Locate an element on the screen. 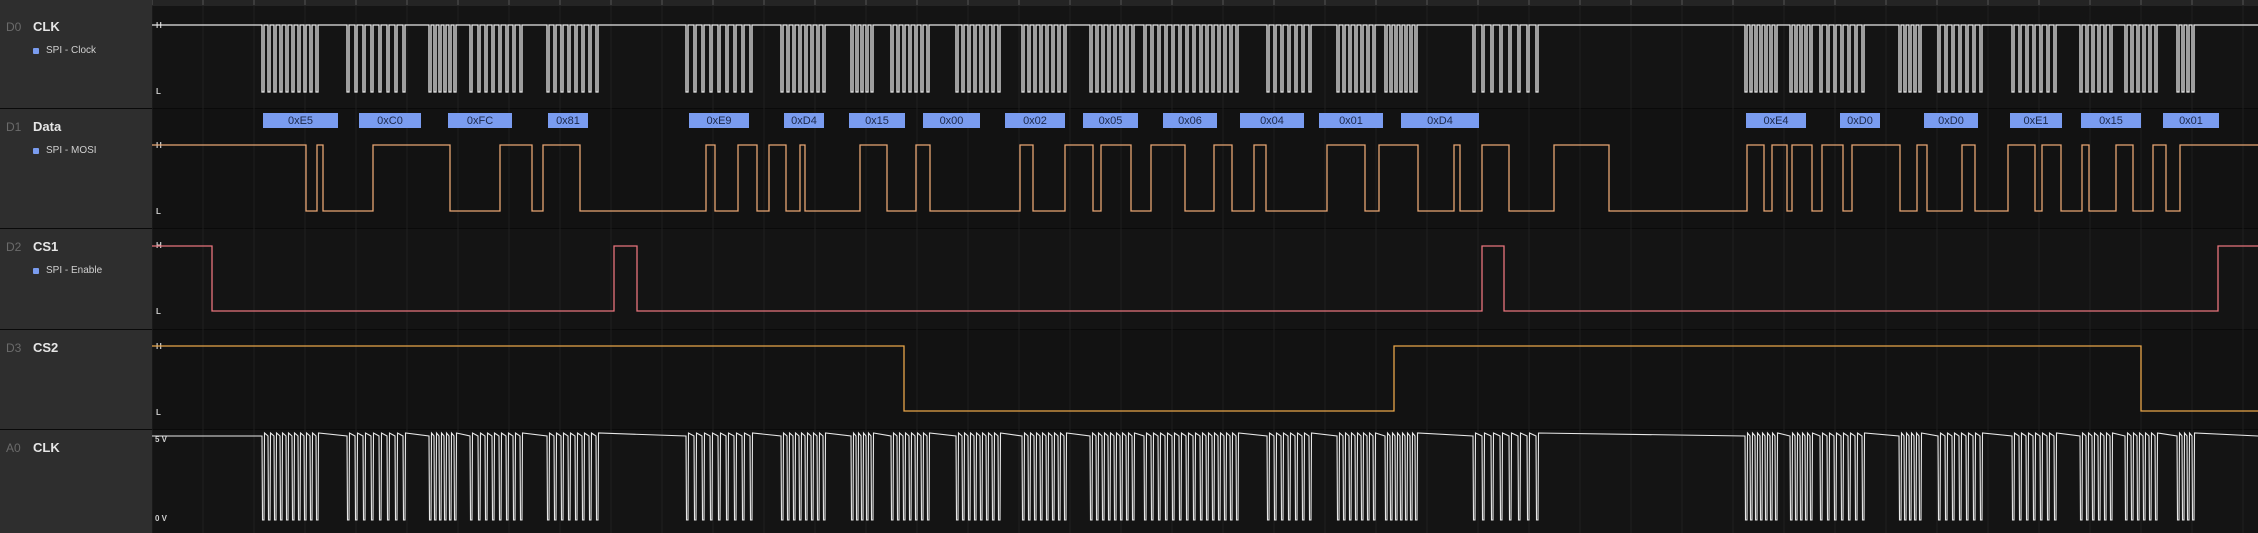 The width and height of the screenshot is (2258, 533). decoded-byte-value: 0x02 is located at coordinates (1035, 121).